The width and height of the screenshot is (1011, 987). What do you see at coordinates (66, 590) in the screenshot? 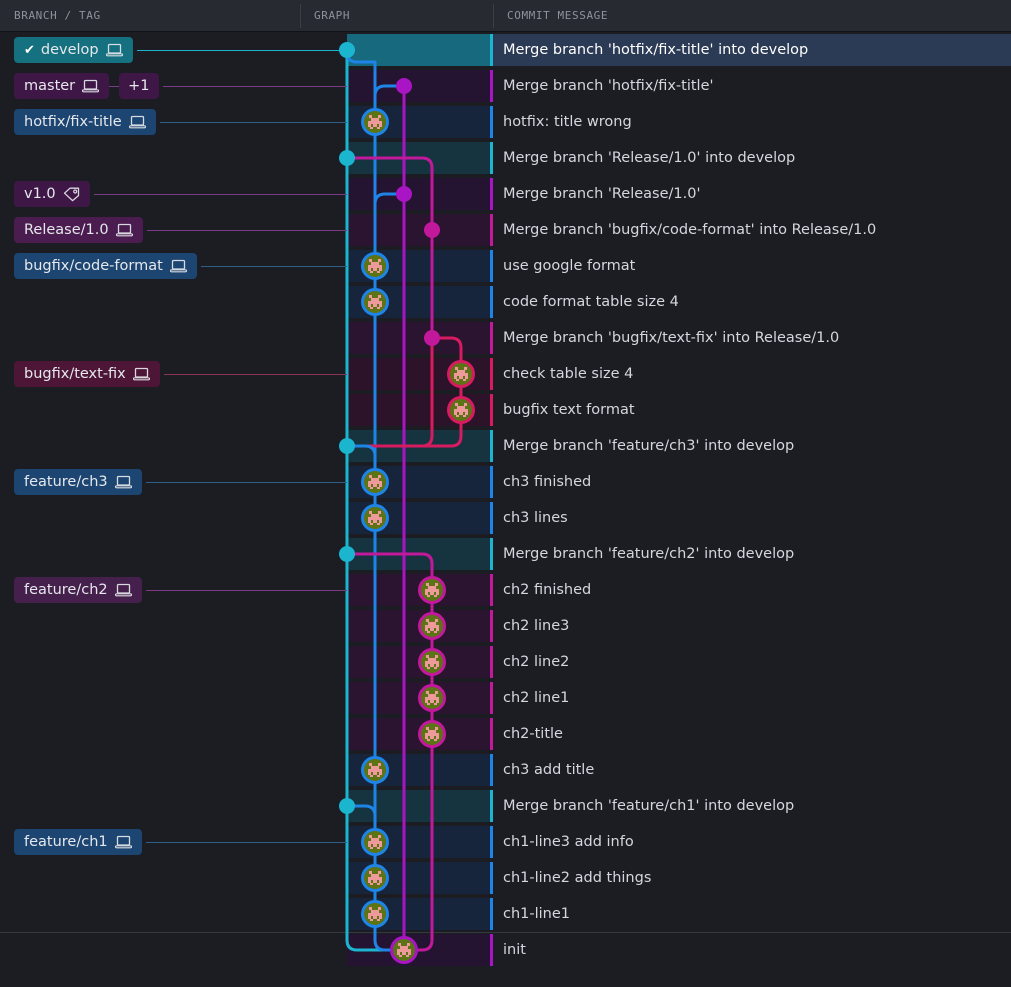
I see `ref-label-text: feature/ch2` at bounding box center [66, 590].